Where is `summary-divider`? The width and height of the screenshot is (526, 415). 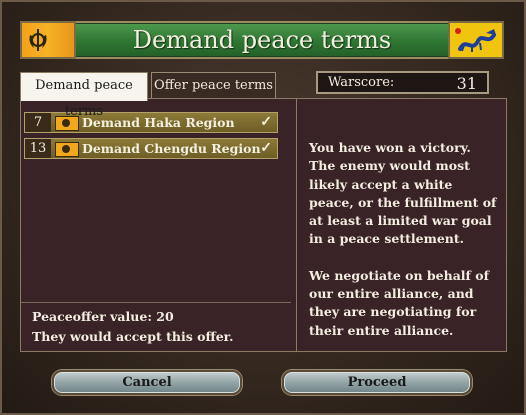 summary-divider is located at coordinates (156, 302).